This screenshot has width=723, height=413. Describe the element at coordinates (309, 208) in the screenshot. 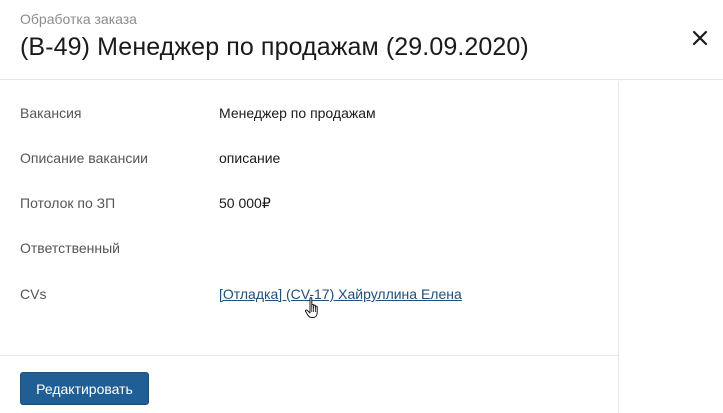

I see `field-row-salary-cap: Потолок по ЗП 50 000₽` at that location.